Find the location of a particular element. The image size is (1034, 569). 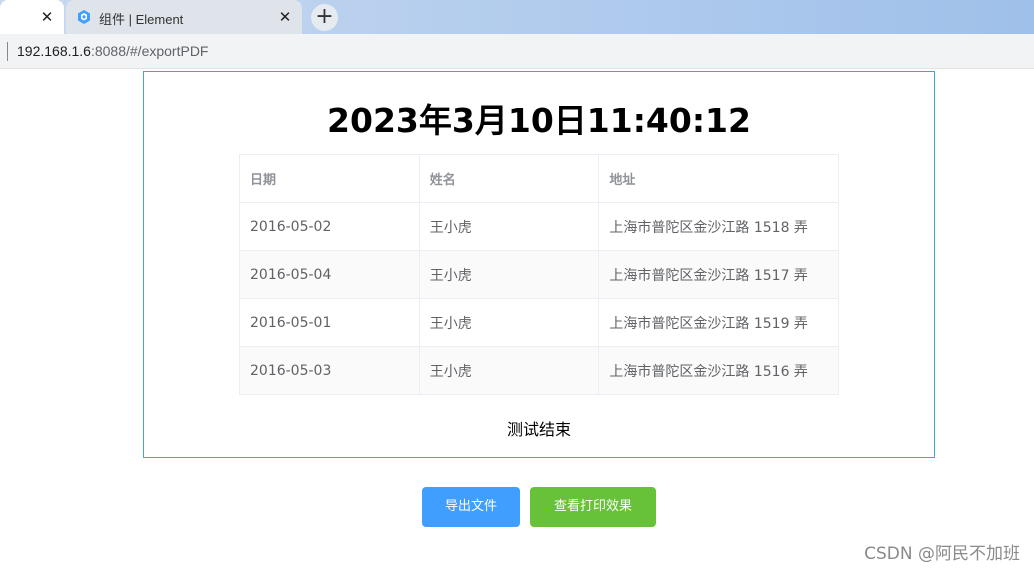

cell-address: 上海市普陀区金沙江路 1519 弄 is located at coordinates (718, 322).